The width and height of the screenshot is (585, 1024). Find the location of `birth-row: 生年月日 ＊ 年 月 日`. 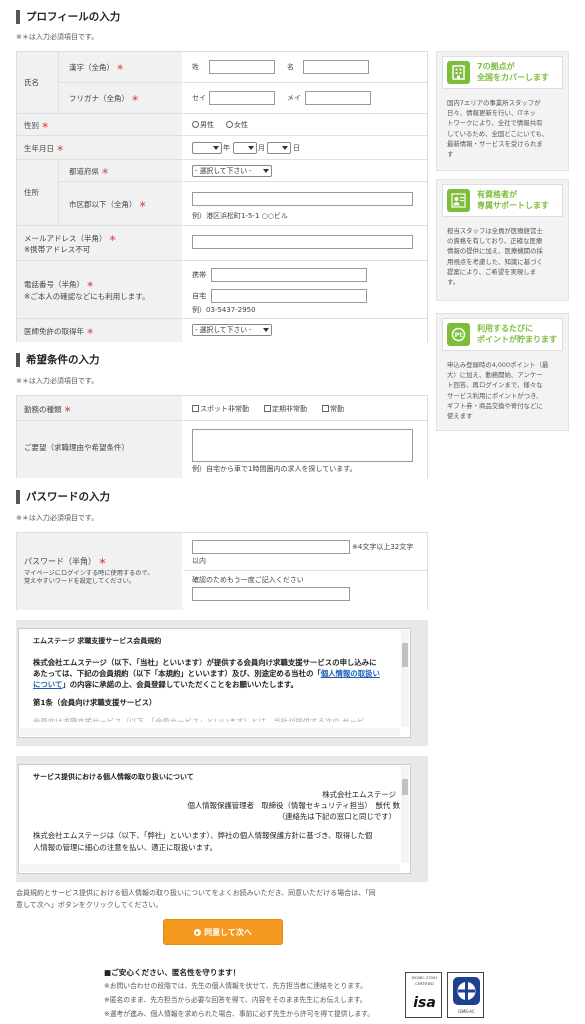

birth-row: 生年月日 ＊ 年 月 日 is located at coordinates (222, 148).